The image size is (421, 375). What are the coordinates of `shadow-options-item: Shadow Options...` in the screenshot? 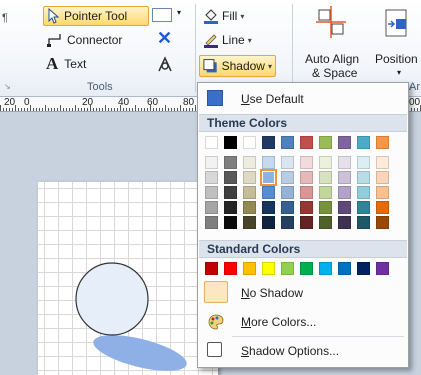 It's located at (303, 351).